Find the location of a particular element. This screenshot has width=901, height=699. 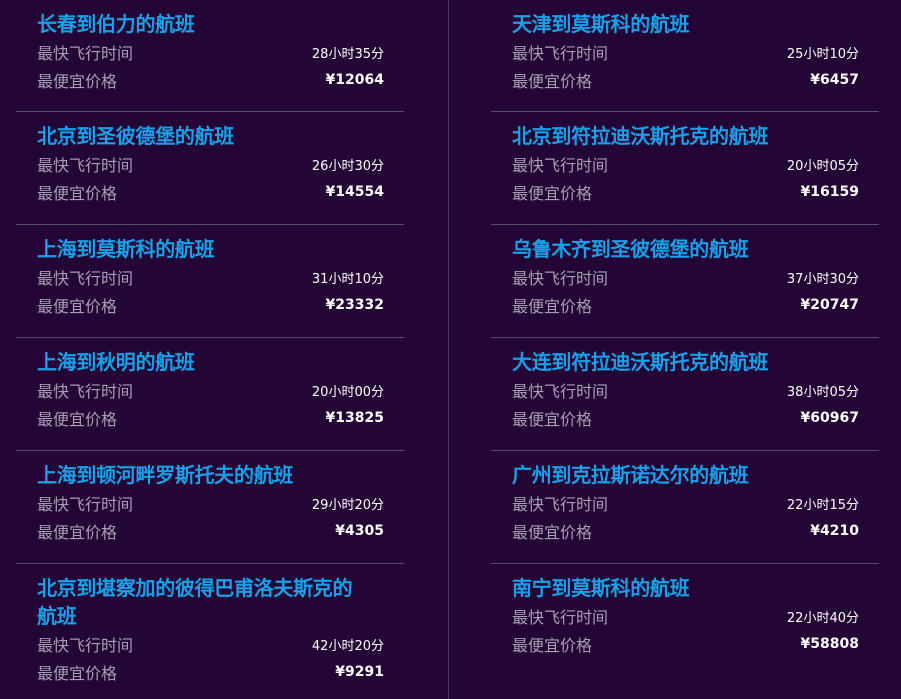

fastest-duration-value: 42小时20分 is located at coordinates (347, 646).